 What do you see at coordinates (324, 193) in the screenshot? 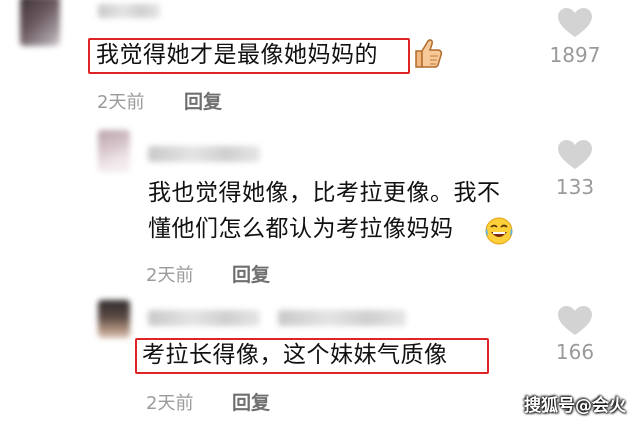
I see `comment-text-line-1: 我也觉得她像，比考拉更像。我不` at bounding box center [324, 193].